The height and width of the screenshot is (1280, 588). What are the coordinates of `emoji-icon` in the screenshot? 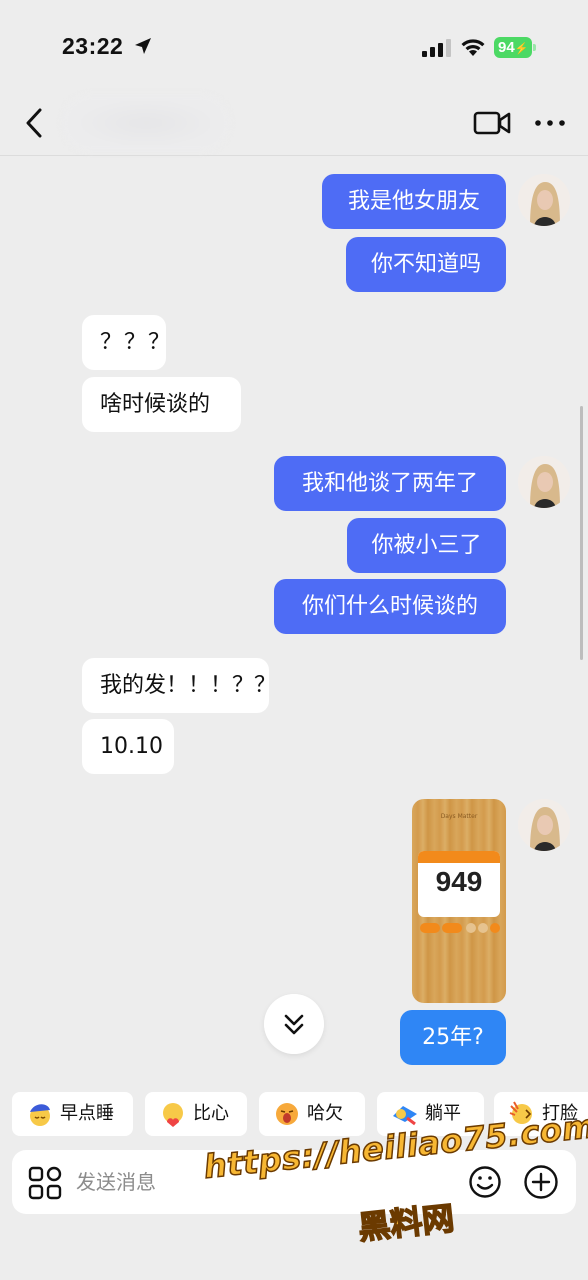 It's located at (485, 1182).